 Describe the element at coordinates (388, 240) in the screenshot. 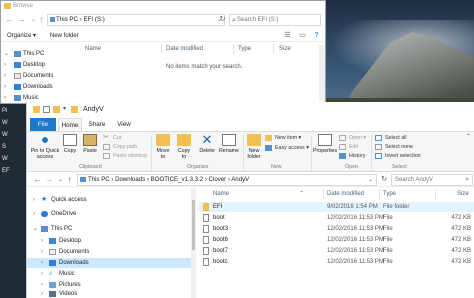

I see `file-type: File` at that location.